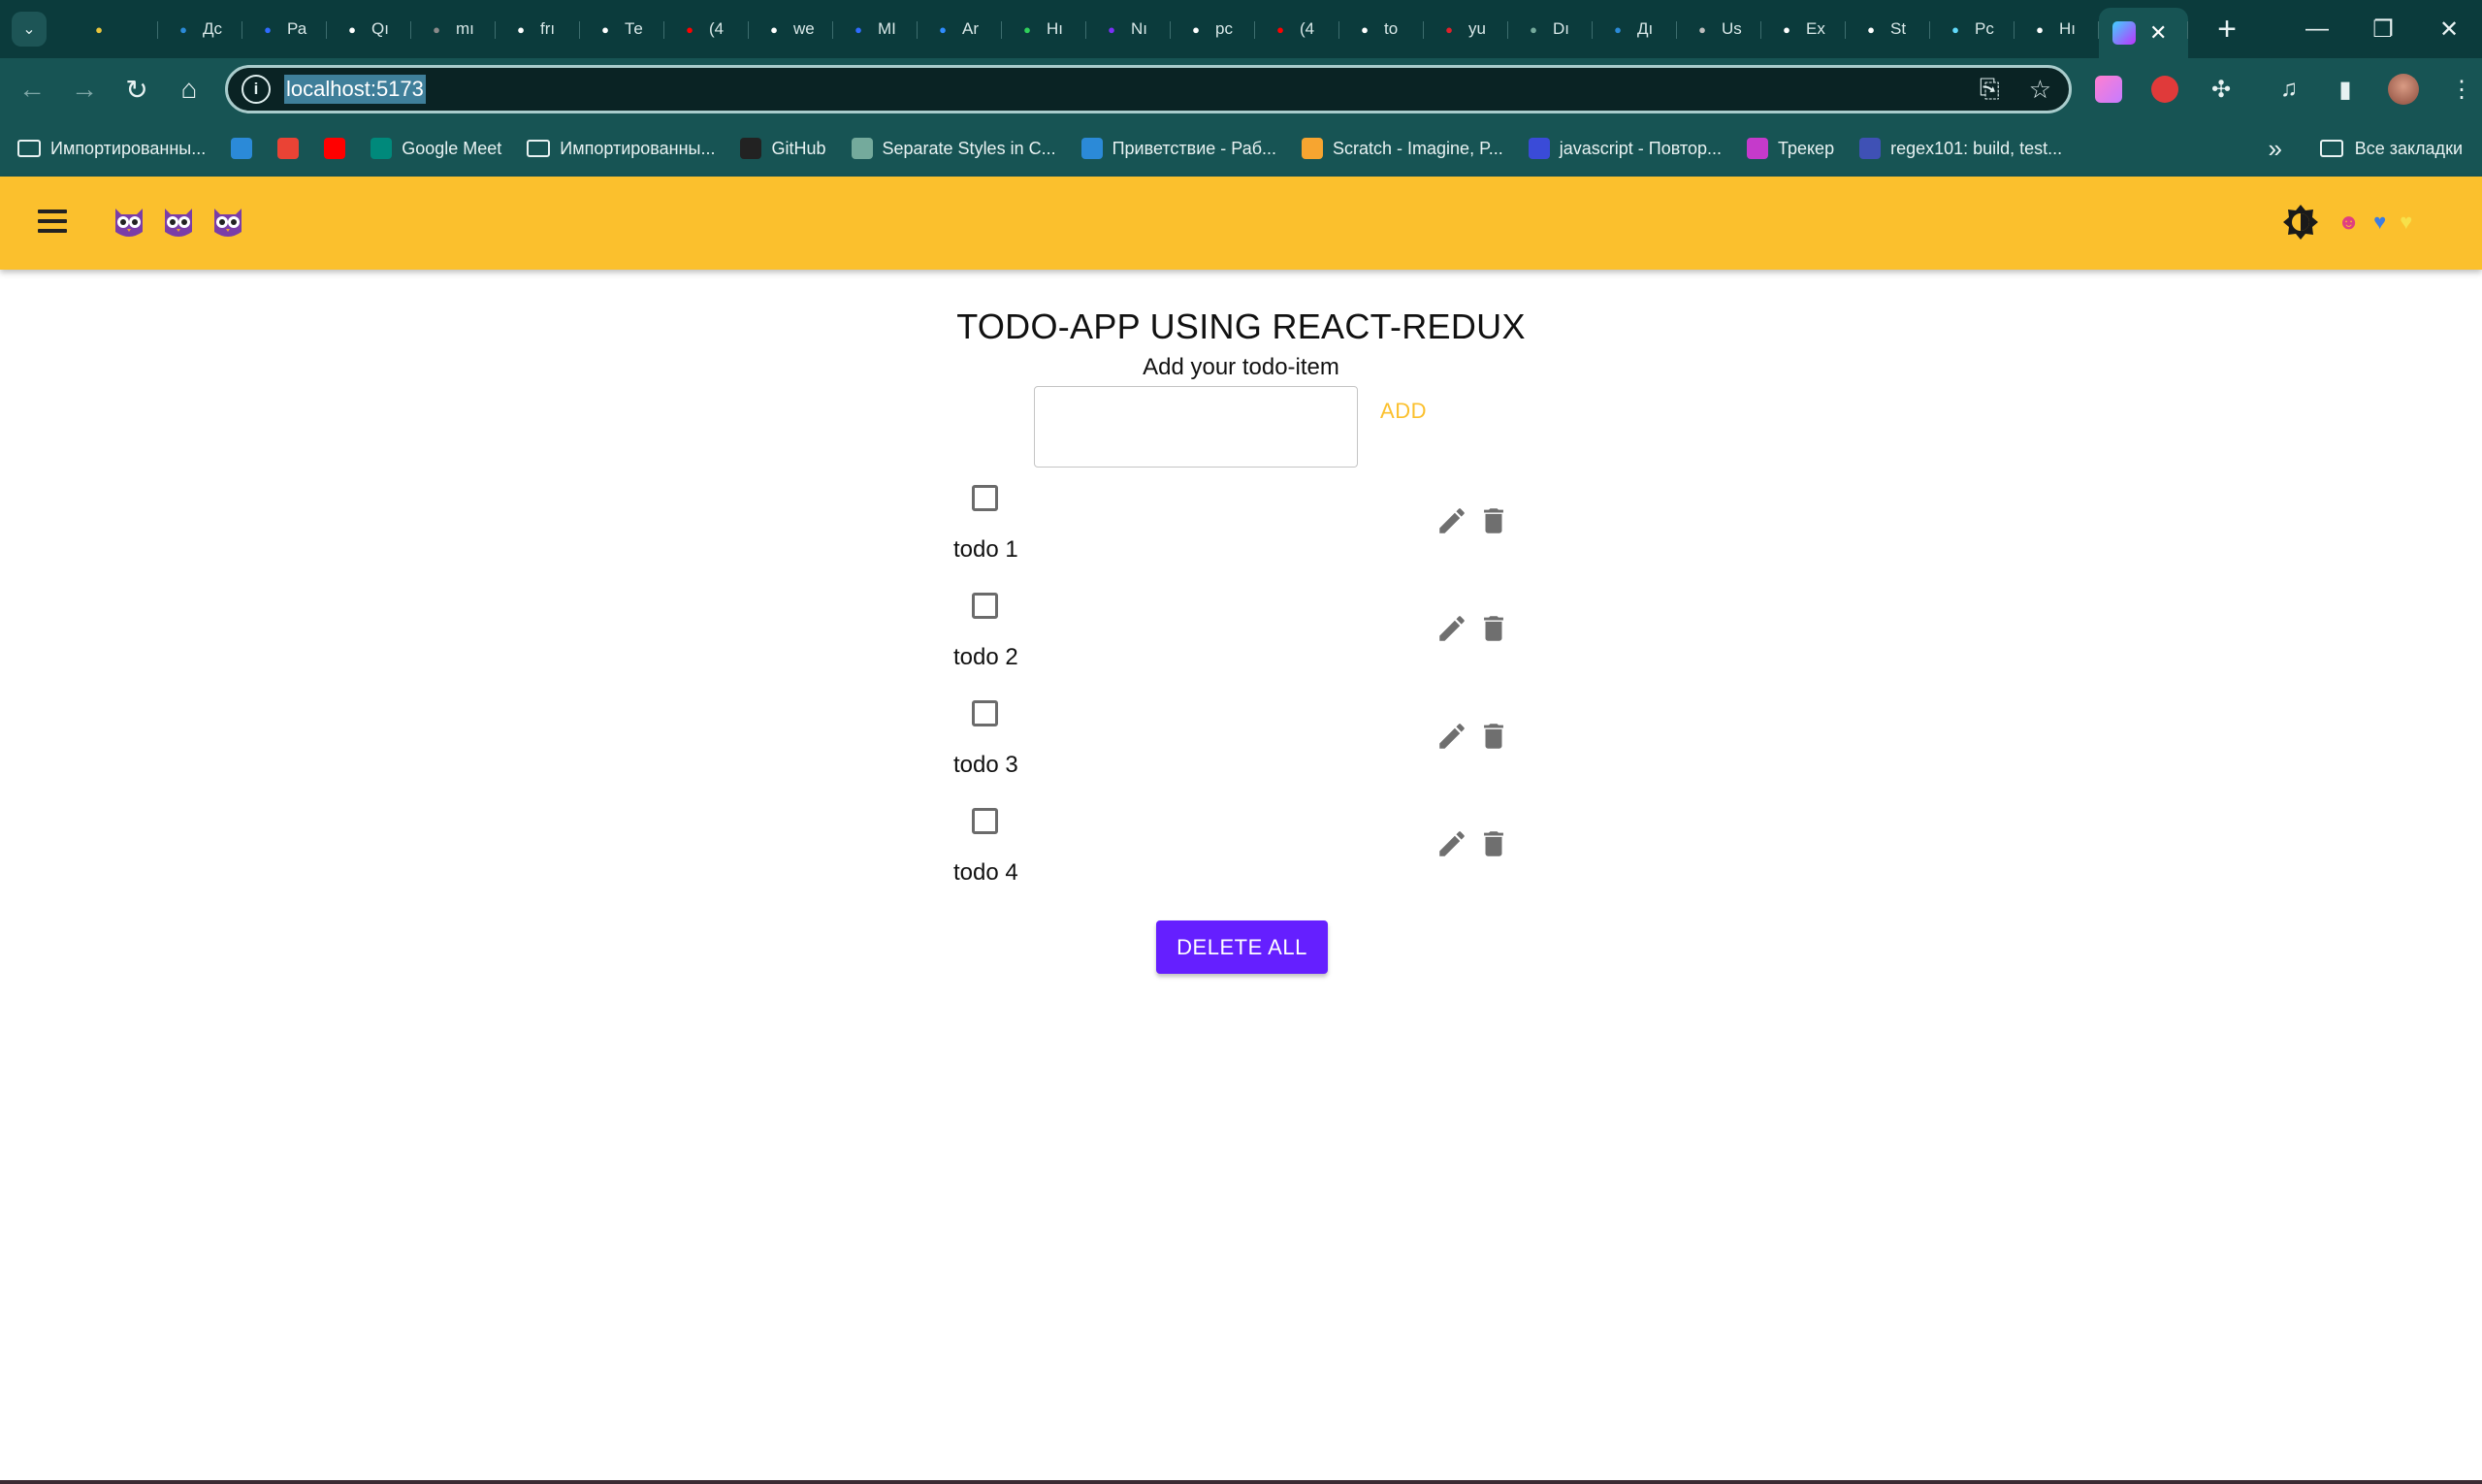 The image size is (2482, 1484). I want to click on browser-tab: ● MI, so click(875, 29).